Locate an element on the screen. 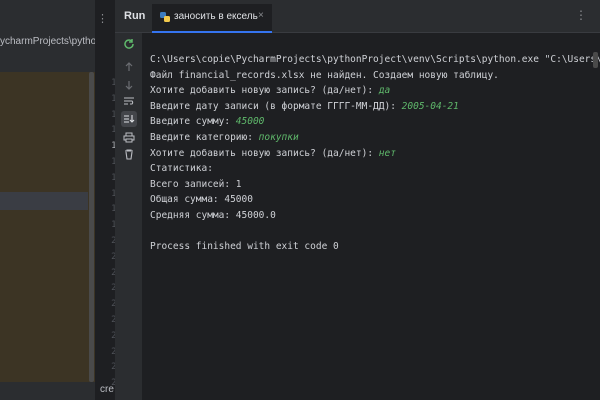 The width and height of the screenshot is (600, 400). project-path: ycharmProjects\python is located at coordinates (47, 41).